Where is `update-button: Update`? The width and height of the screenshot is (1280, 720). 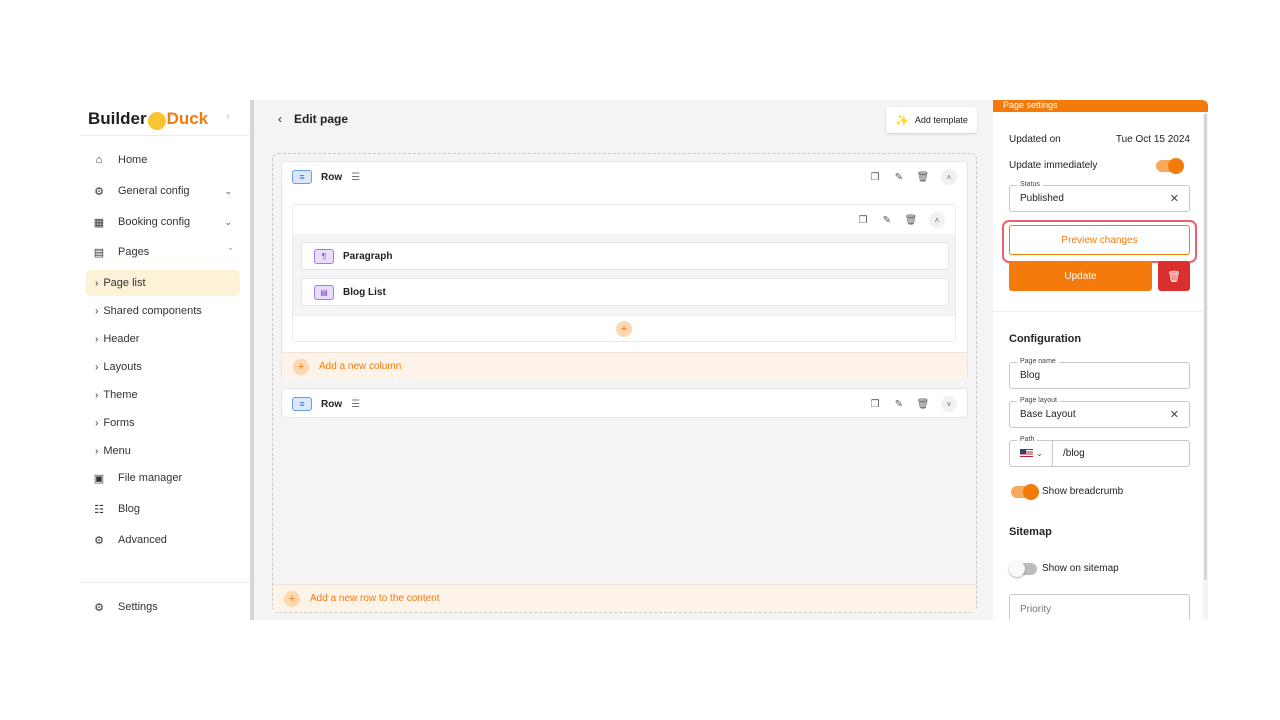
update-button: Update is located at coordinates (1080, 276).